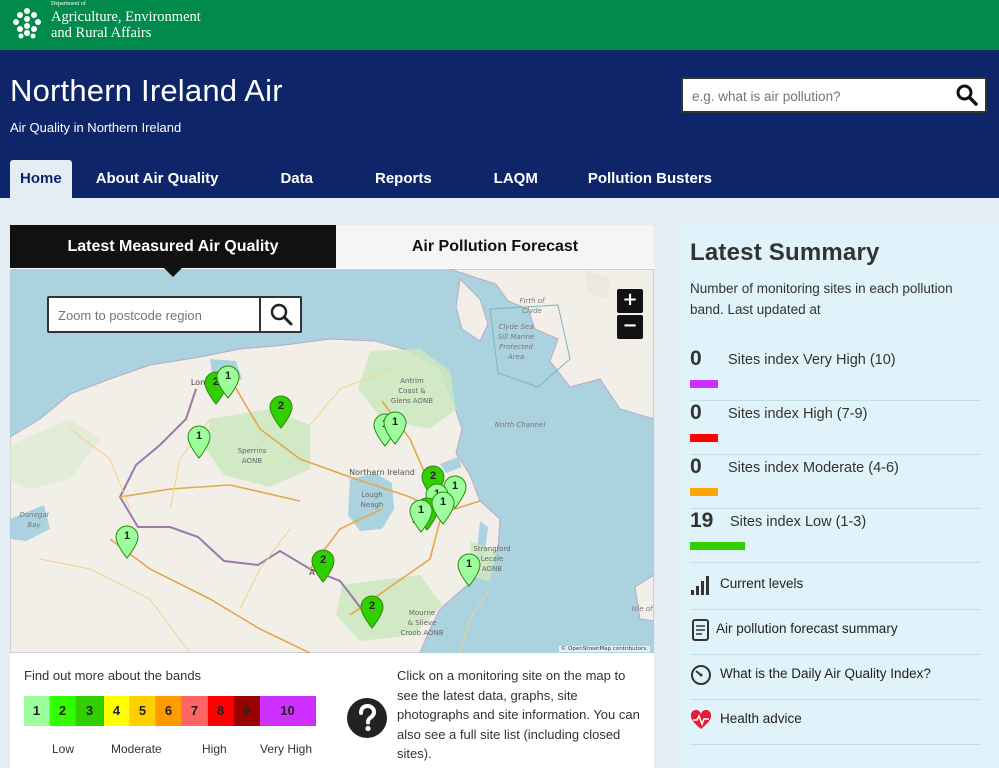 The width and height of the screenshot is (999, 768). I want to click on site-search-input, so click(819, 96).